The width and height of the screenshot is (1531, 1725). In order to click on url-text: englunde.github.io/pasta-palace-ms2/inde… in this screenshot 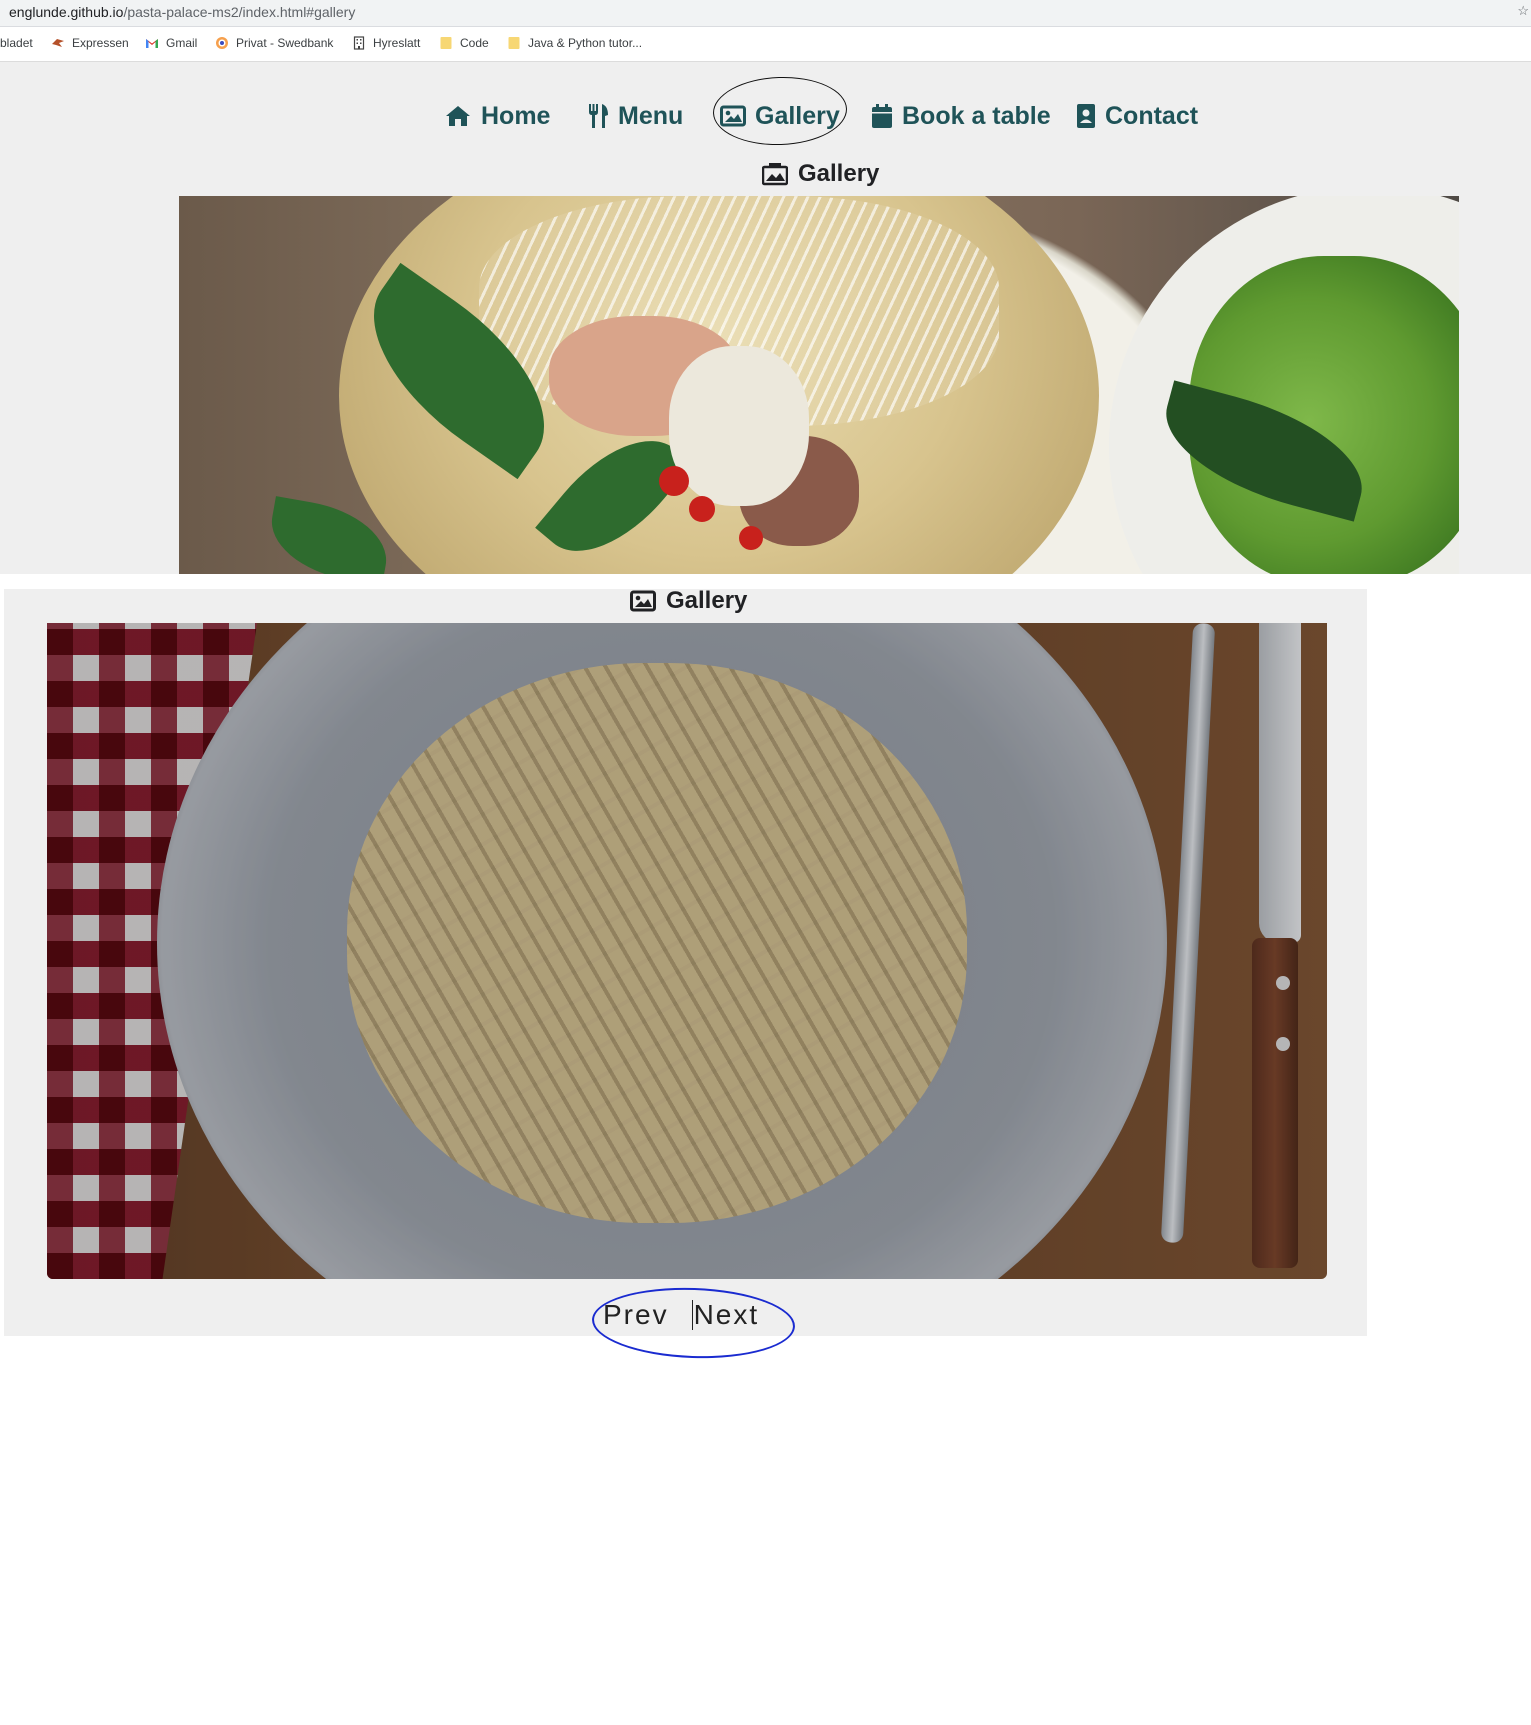, I will do `click(182, 12)`.